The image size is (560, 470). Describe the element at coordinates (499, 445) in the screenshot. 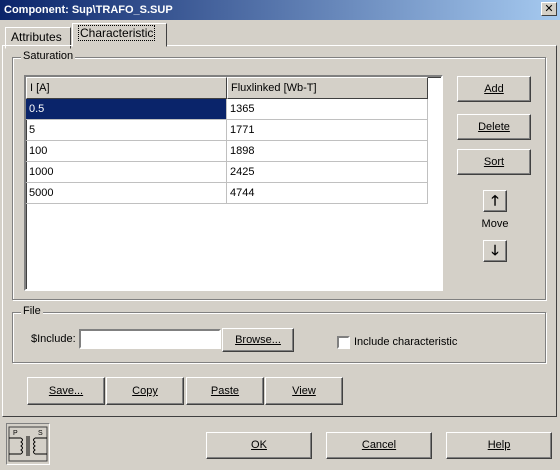

I see `help-button: Help` at that location.